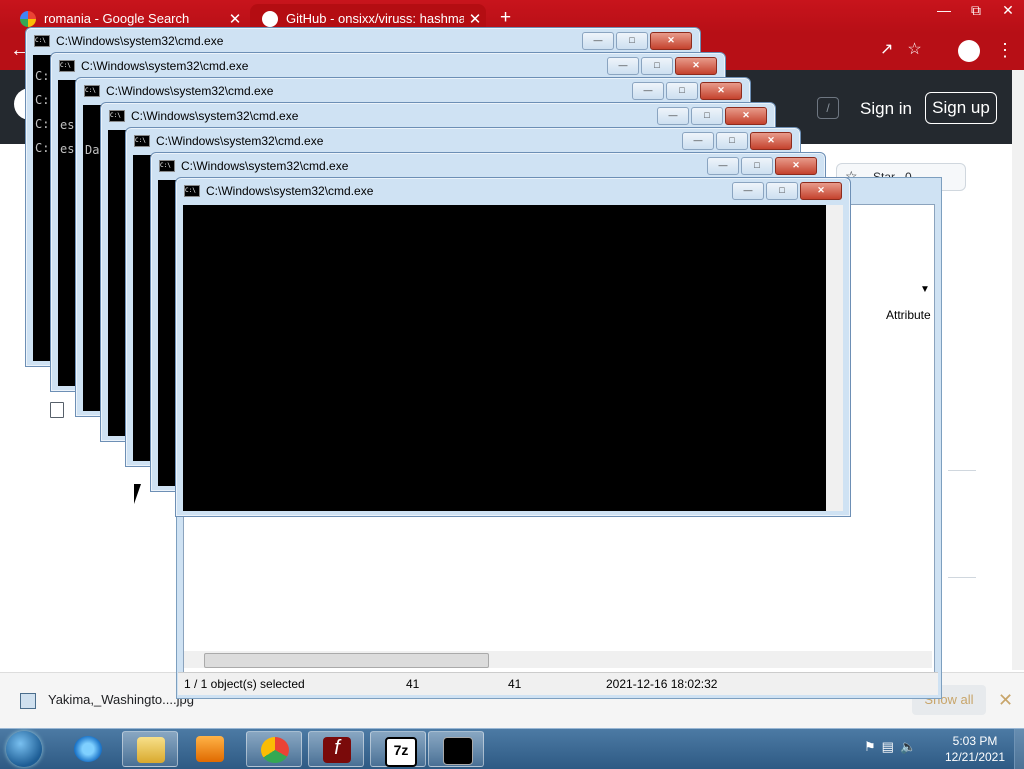 This screenshot has width=1024, height=769. I want to click on image-file-icon, so click(28, 701).